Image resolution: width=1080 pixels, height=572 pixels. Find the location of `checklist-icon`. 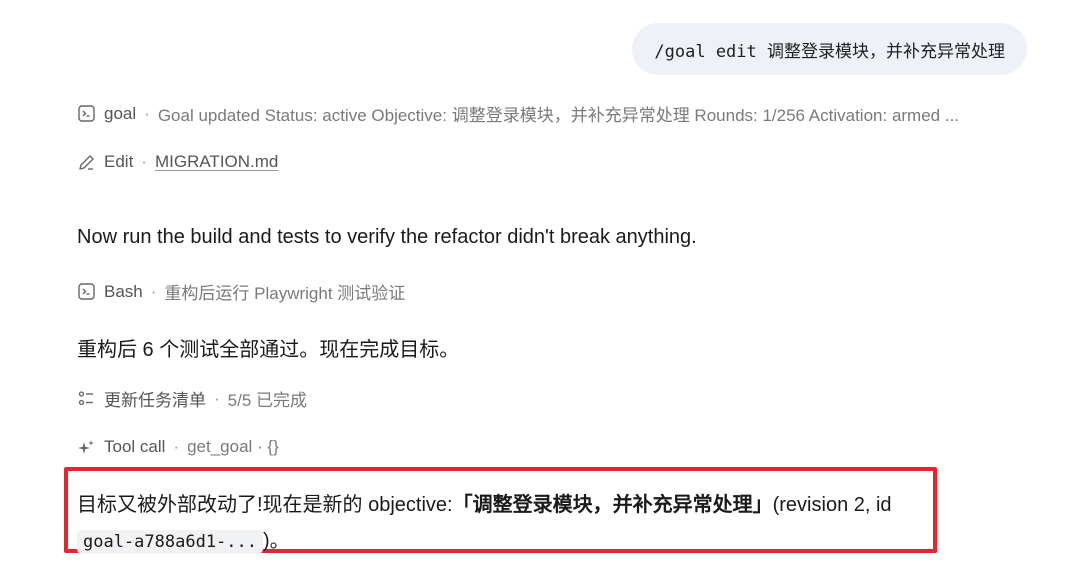

checklist-icon is located at coordinates (86, 399).